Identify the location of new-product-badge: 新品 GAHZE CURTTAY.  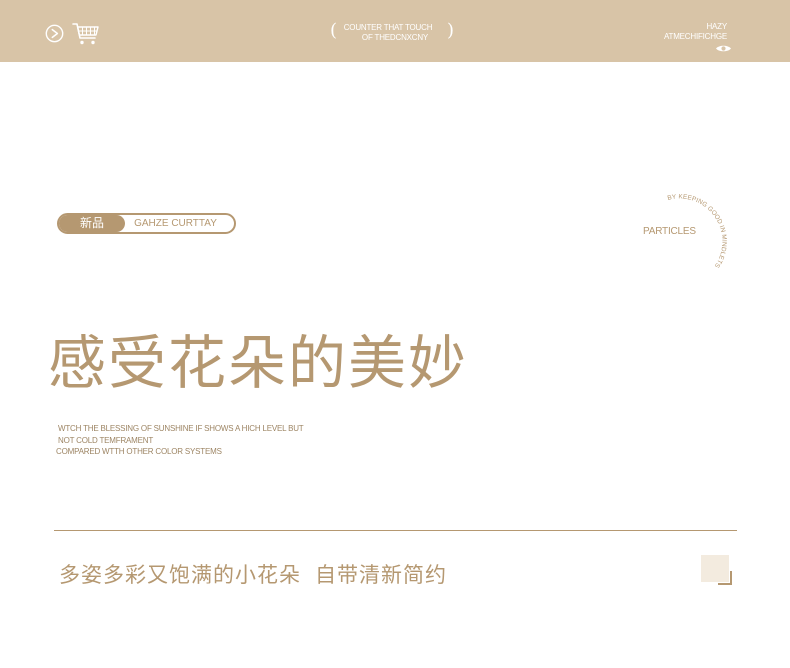
(146, 223).